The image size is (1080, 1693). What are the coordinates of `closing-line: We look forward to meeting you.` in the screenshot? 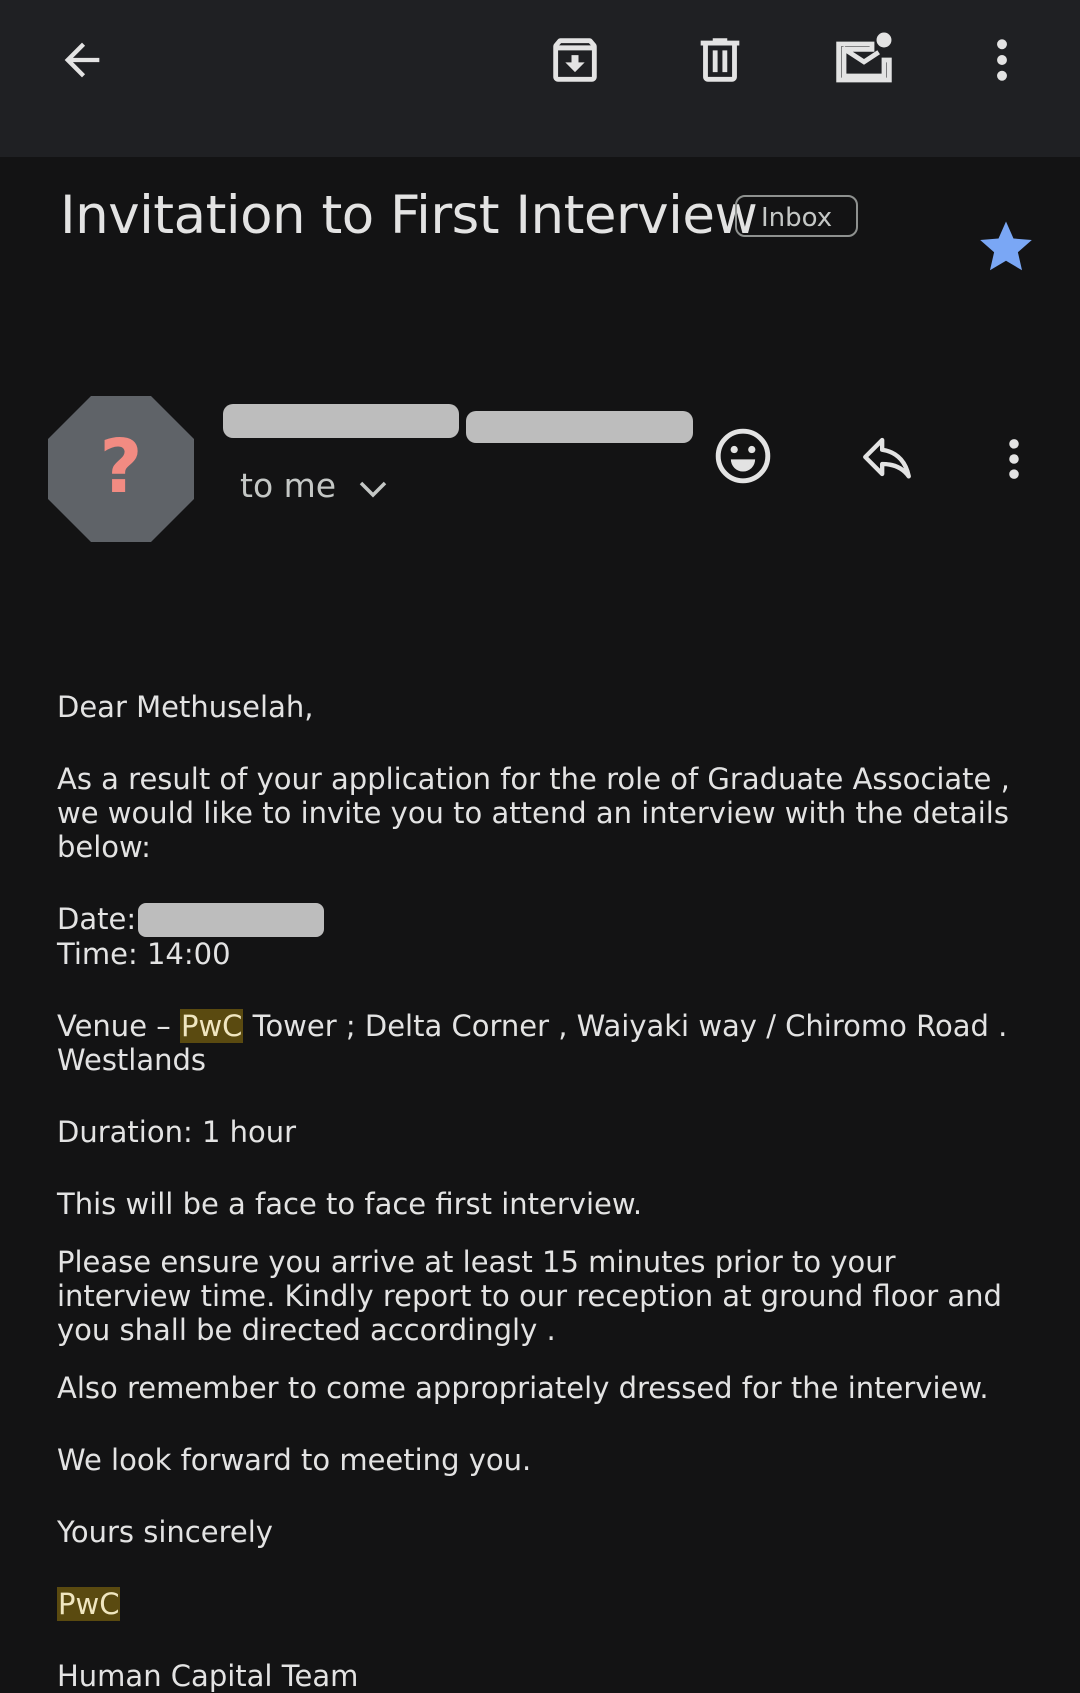 It's located at (294, 1460).